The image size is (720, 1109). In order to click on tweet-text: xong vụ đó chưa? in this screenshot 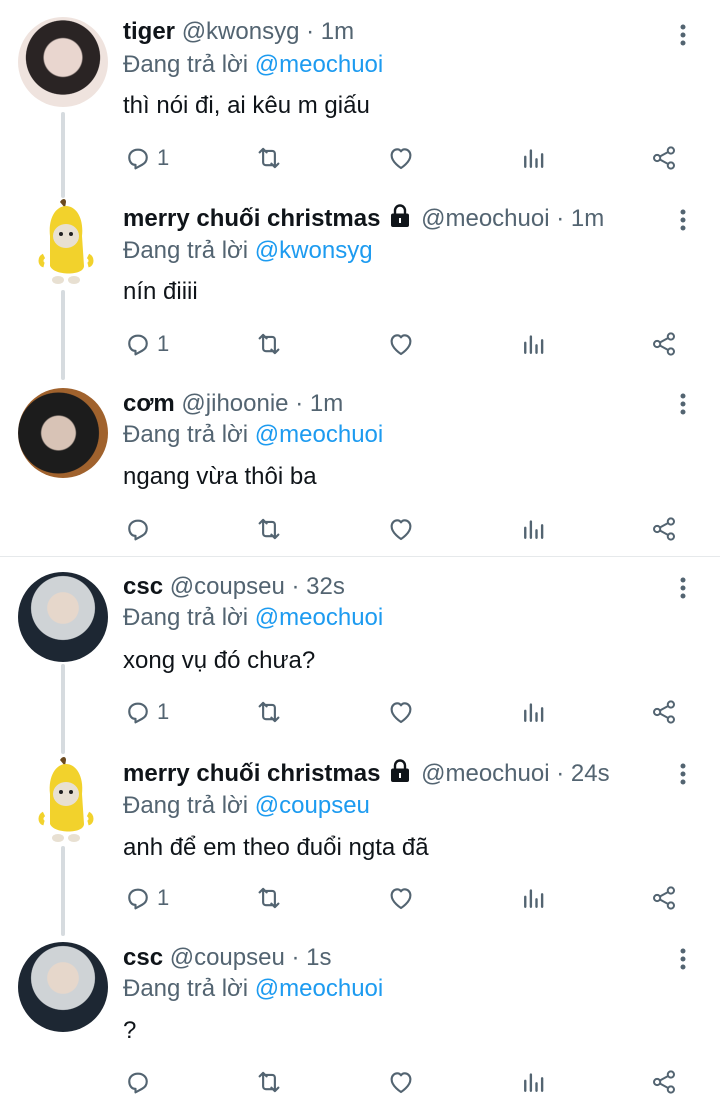, I will do `click(219, 660)`.